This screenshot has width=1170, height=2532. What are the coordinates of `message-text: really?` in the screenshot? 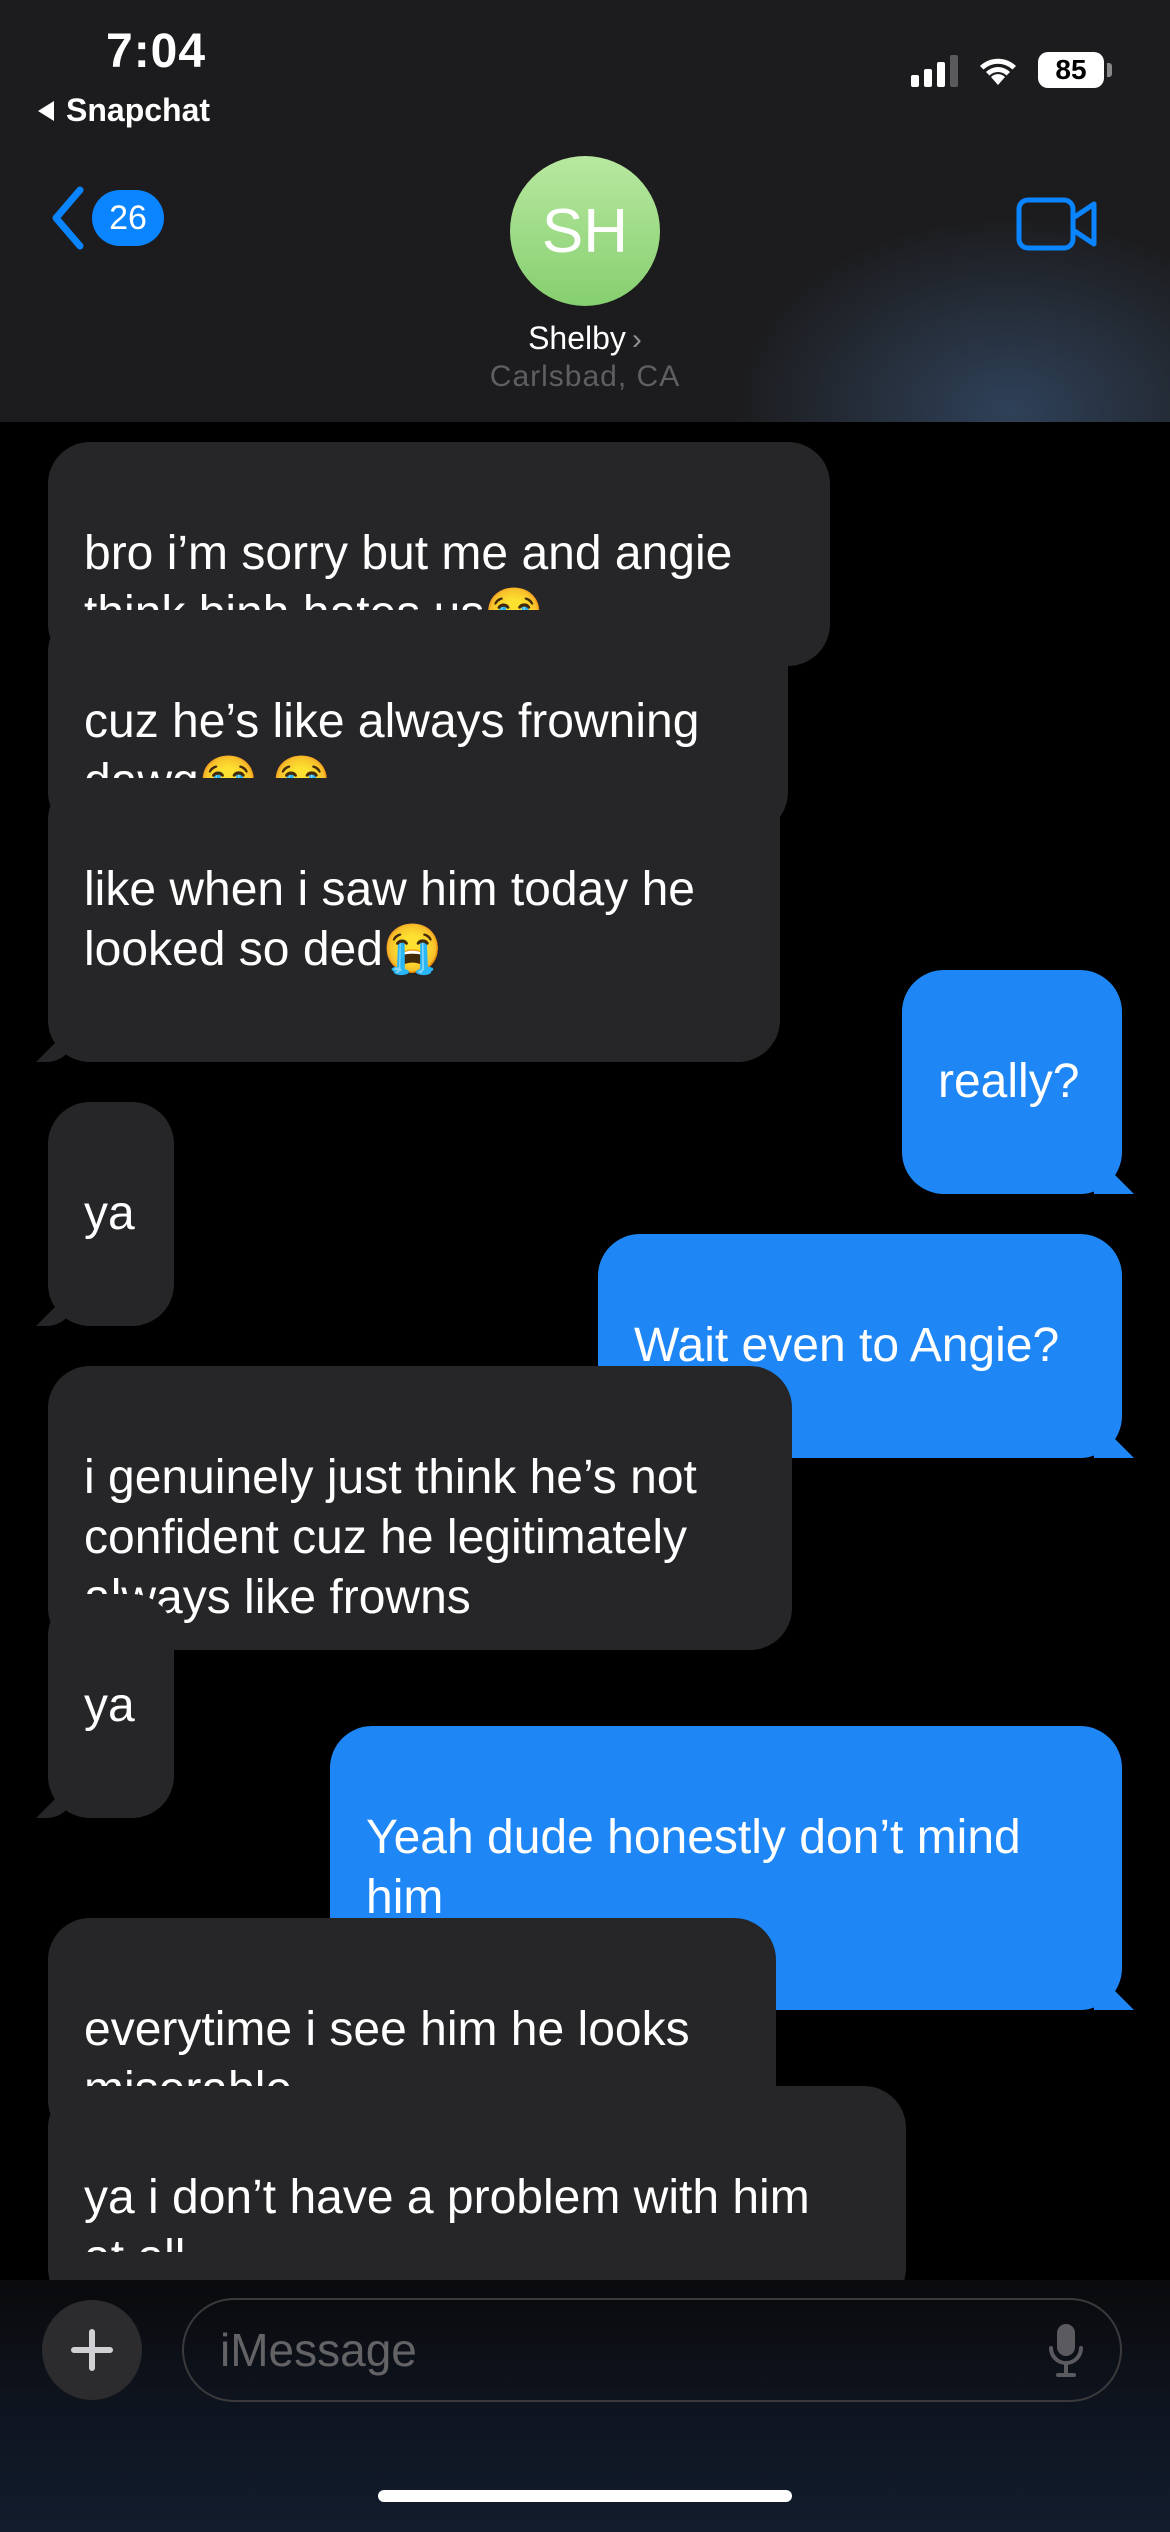 It's located at (1009, 1081).